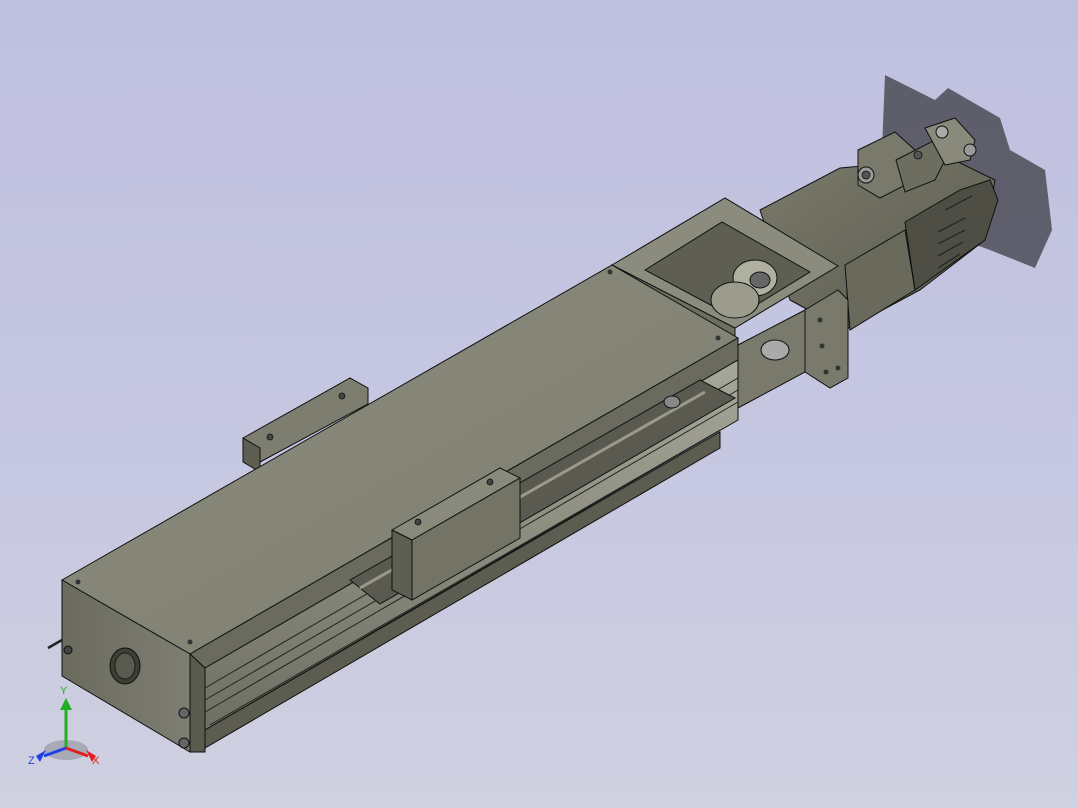 The width and height of the screenshot is (1078, 808). What do you see at coordinates (96, 761) in the screenshot?
I see `x-axis-label: X` at bounding box center [96, 761].